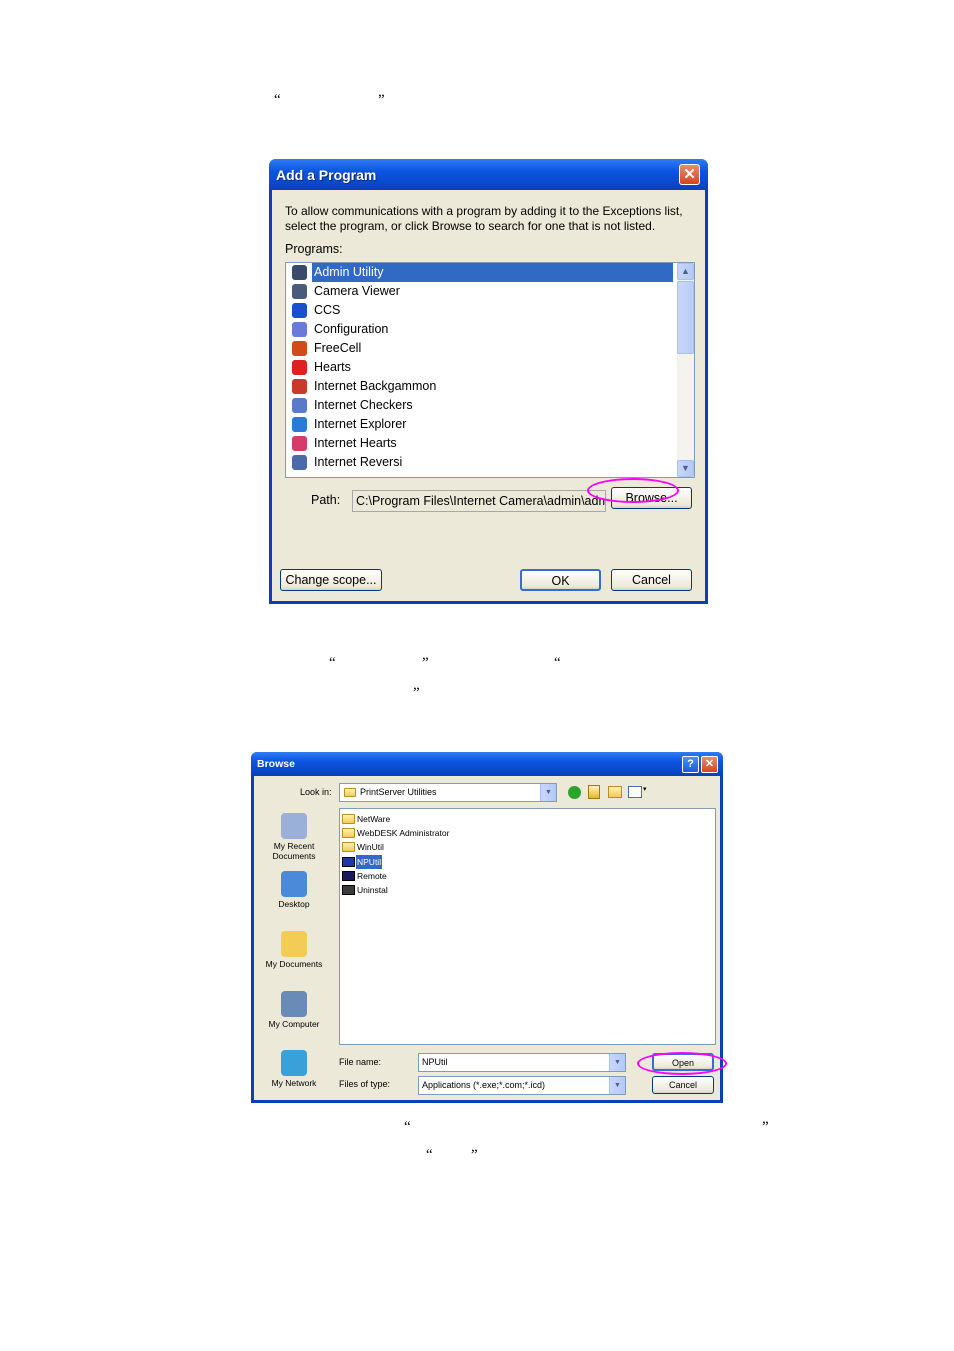 This screenshot has height=1351, width=954. What do you see at coordinates (685, 370) in the screenshot?
I see `programs-scrollbar: ▲ ▼` at bounding box center [685, 370].